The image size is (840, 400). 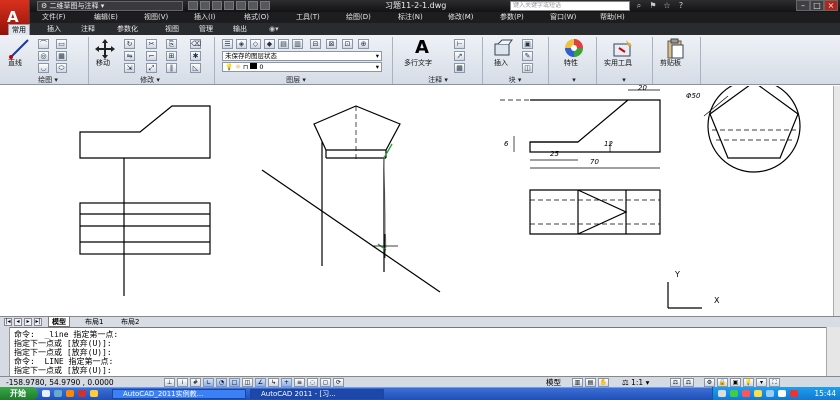 What do you see at coordinates (19, 49) in the screenshot?
I see `line-tool-button` at bounding box center [19, 49].